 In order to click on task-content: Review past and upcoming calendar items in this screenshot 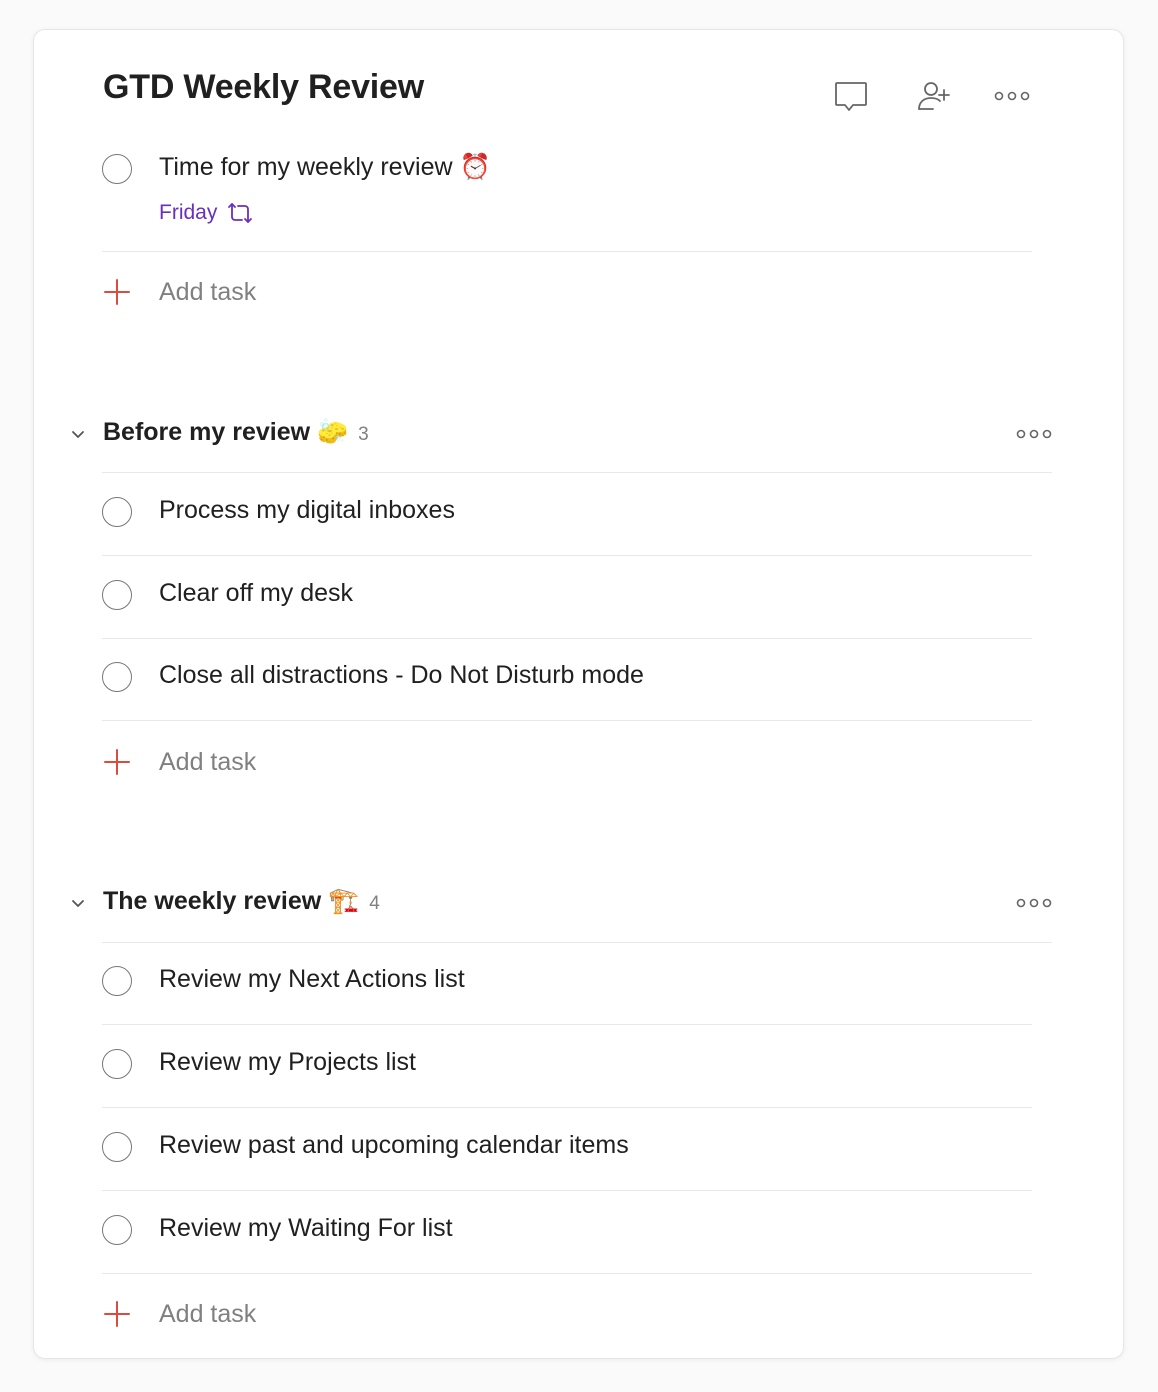, I will do `click(394, 1145)`.